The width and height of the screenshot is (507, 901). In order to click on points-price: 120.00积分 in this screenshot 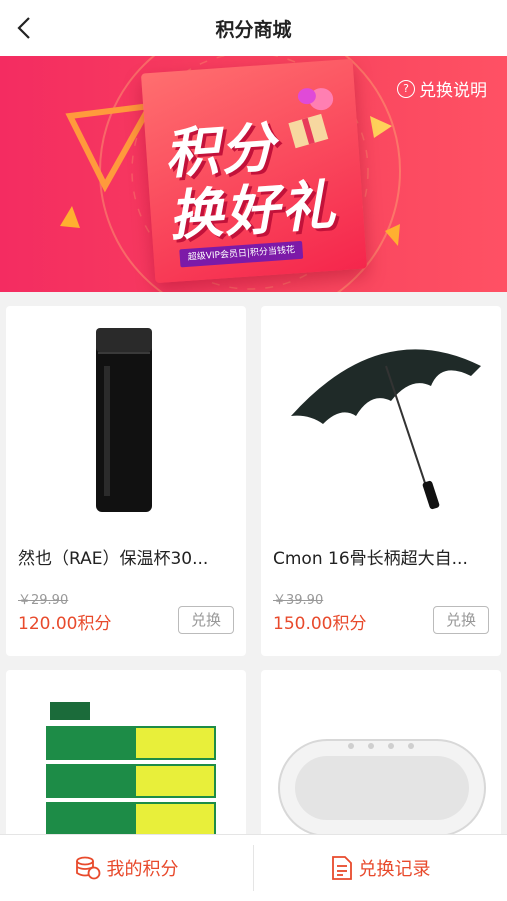, I will do `click(65, 624)`.